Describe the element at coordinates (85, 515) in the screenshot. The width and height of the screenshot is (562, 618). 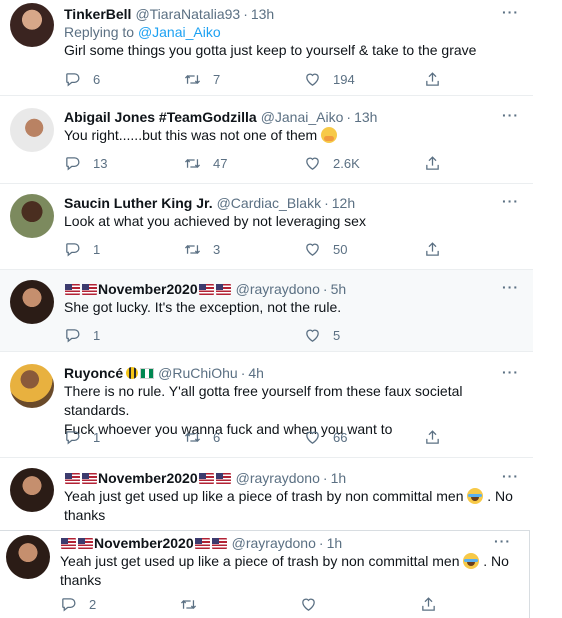
I see `tweet-text-line-2: thanks` at that location.